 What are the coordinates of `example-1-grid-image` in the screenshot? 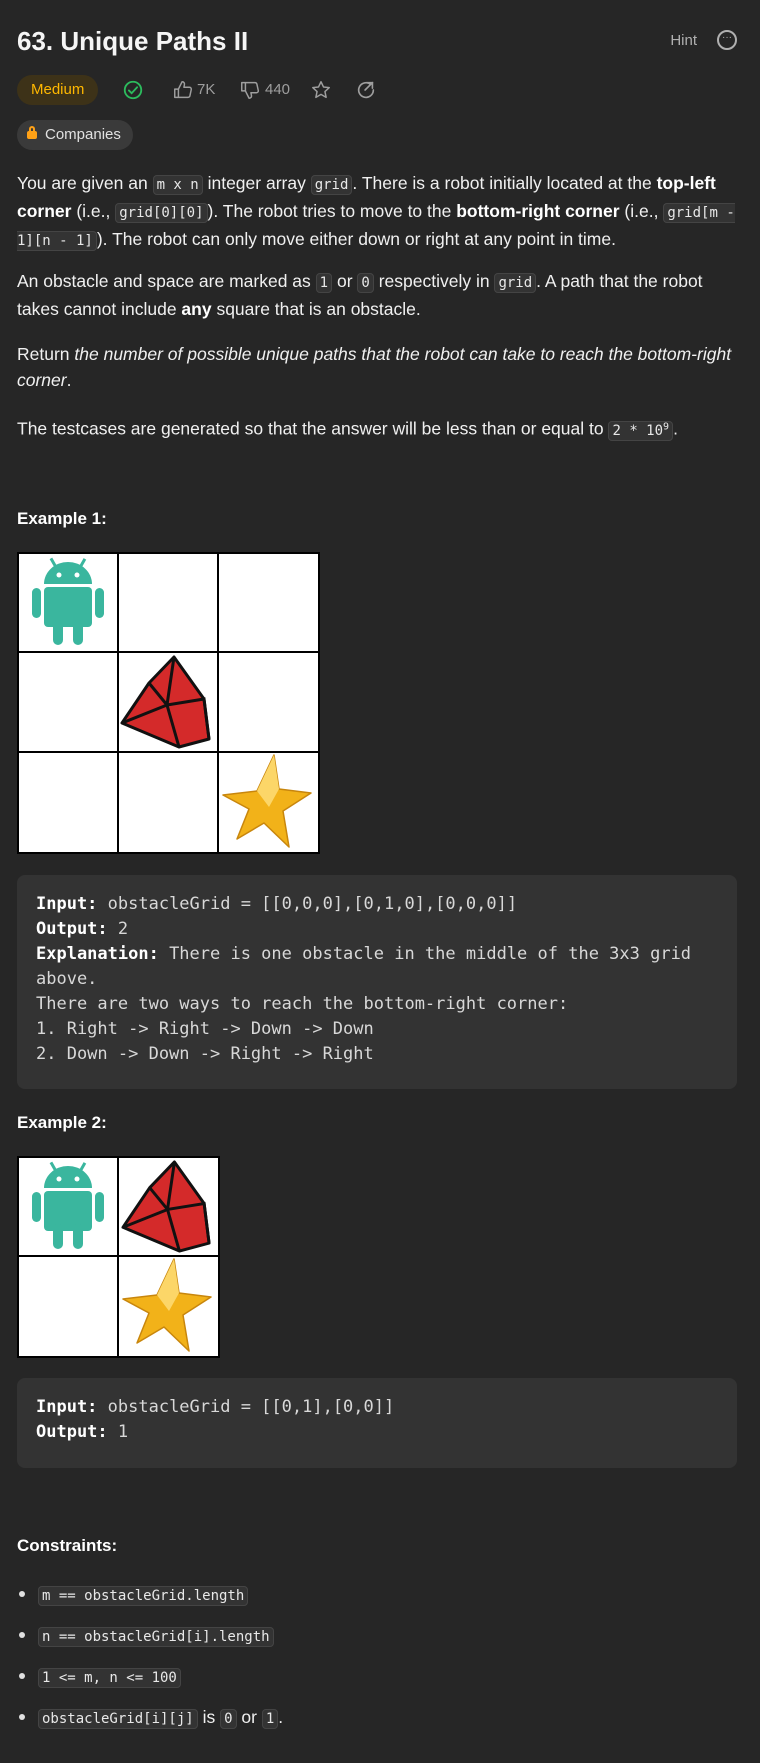 It's located at (168, 703).